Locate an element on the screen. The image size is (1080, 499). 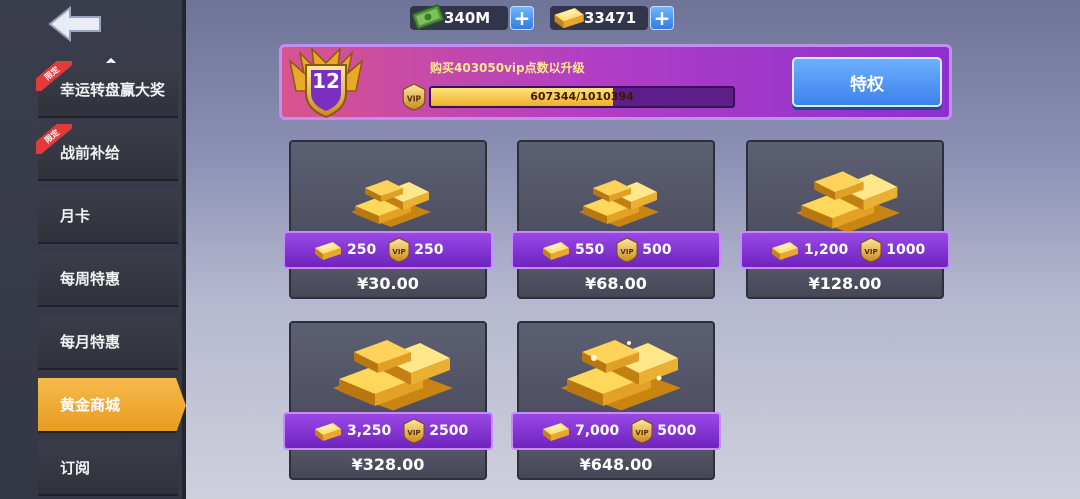
vip-points: 5000 is located at coordinates (677, 431).